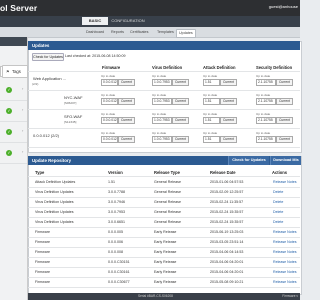  Describe the element at coordinates (54, 192) in the screenshot. I see `repository-cell-type: Virus Definition Updates` at that location.